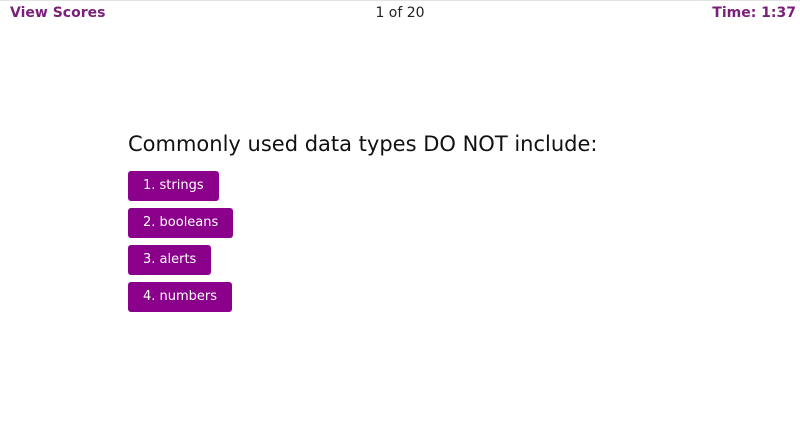 Image resolution: width=800 pixels, height=425 pixels. I want to click on view-scores-link: View Scores, so click(57, 13).